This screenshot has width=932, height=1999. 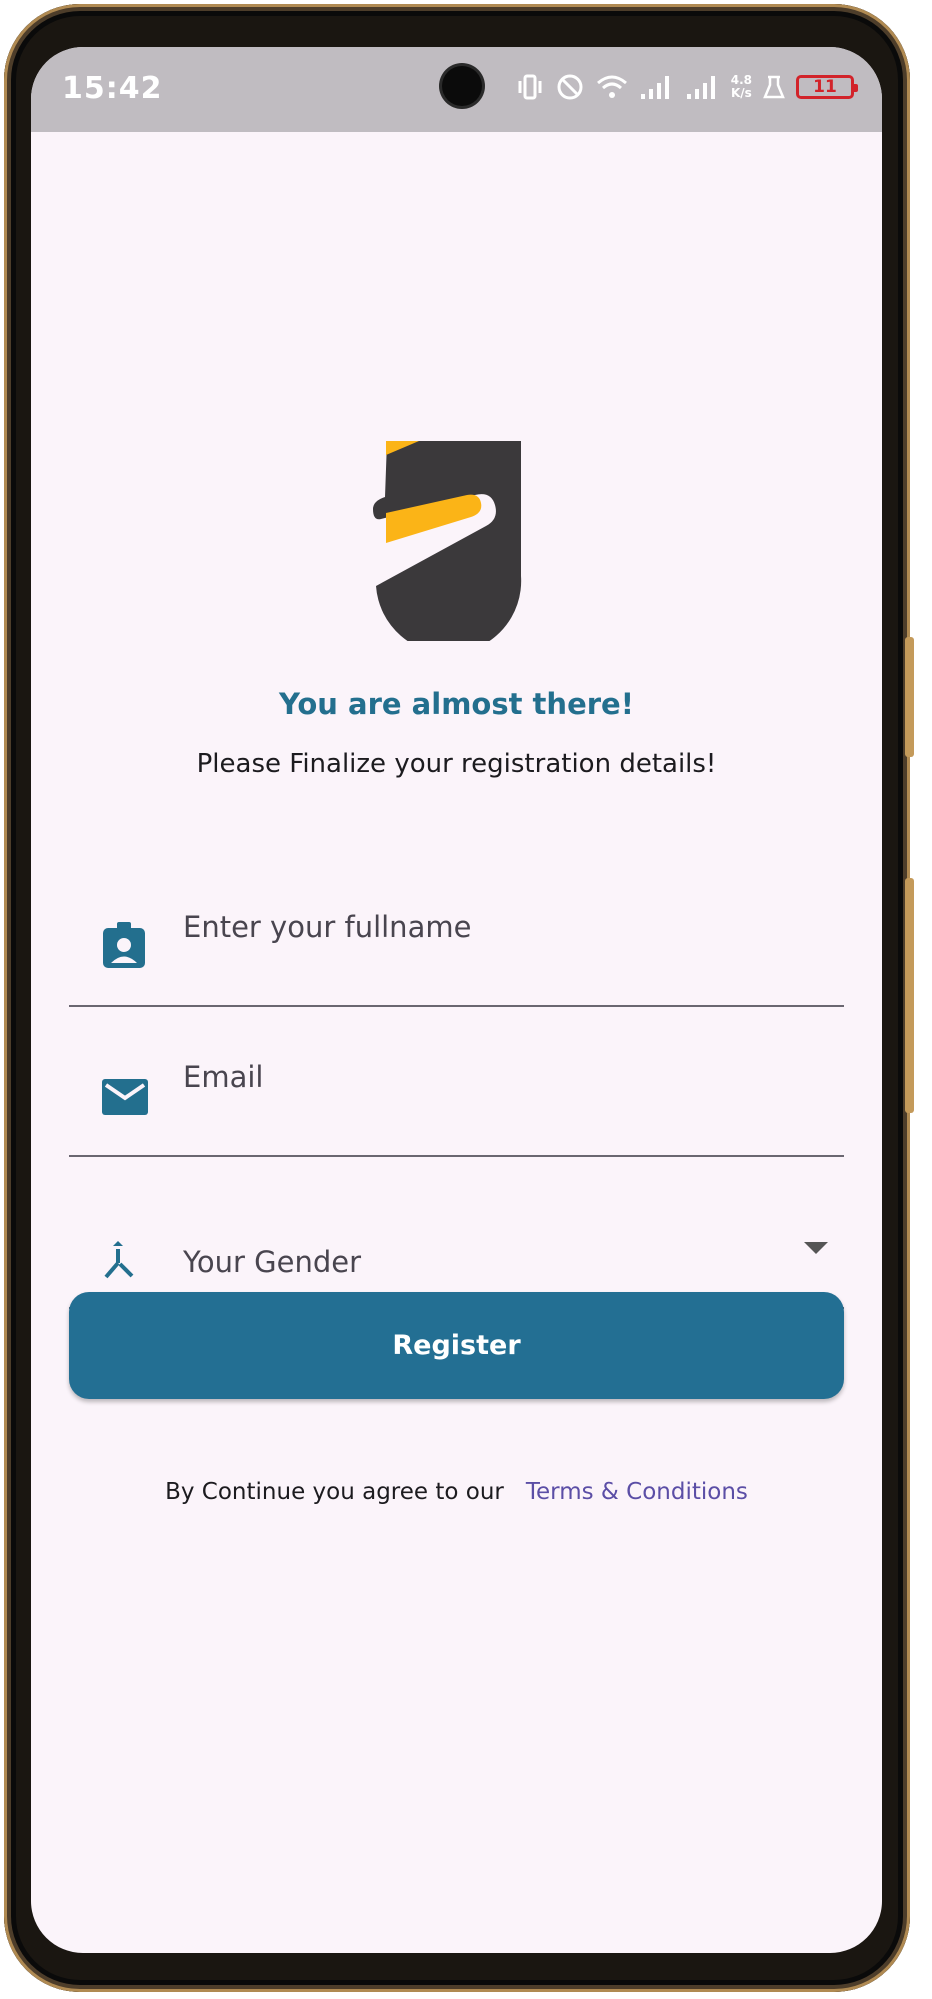 I want to click on terms-link: Terms & Conditions, so click(x=637, y=1492).